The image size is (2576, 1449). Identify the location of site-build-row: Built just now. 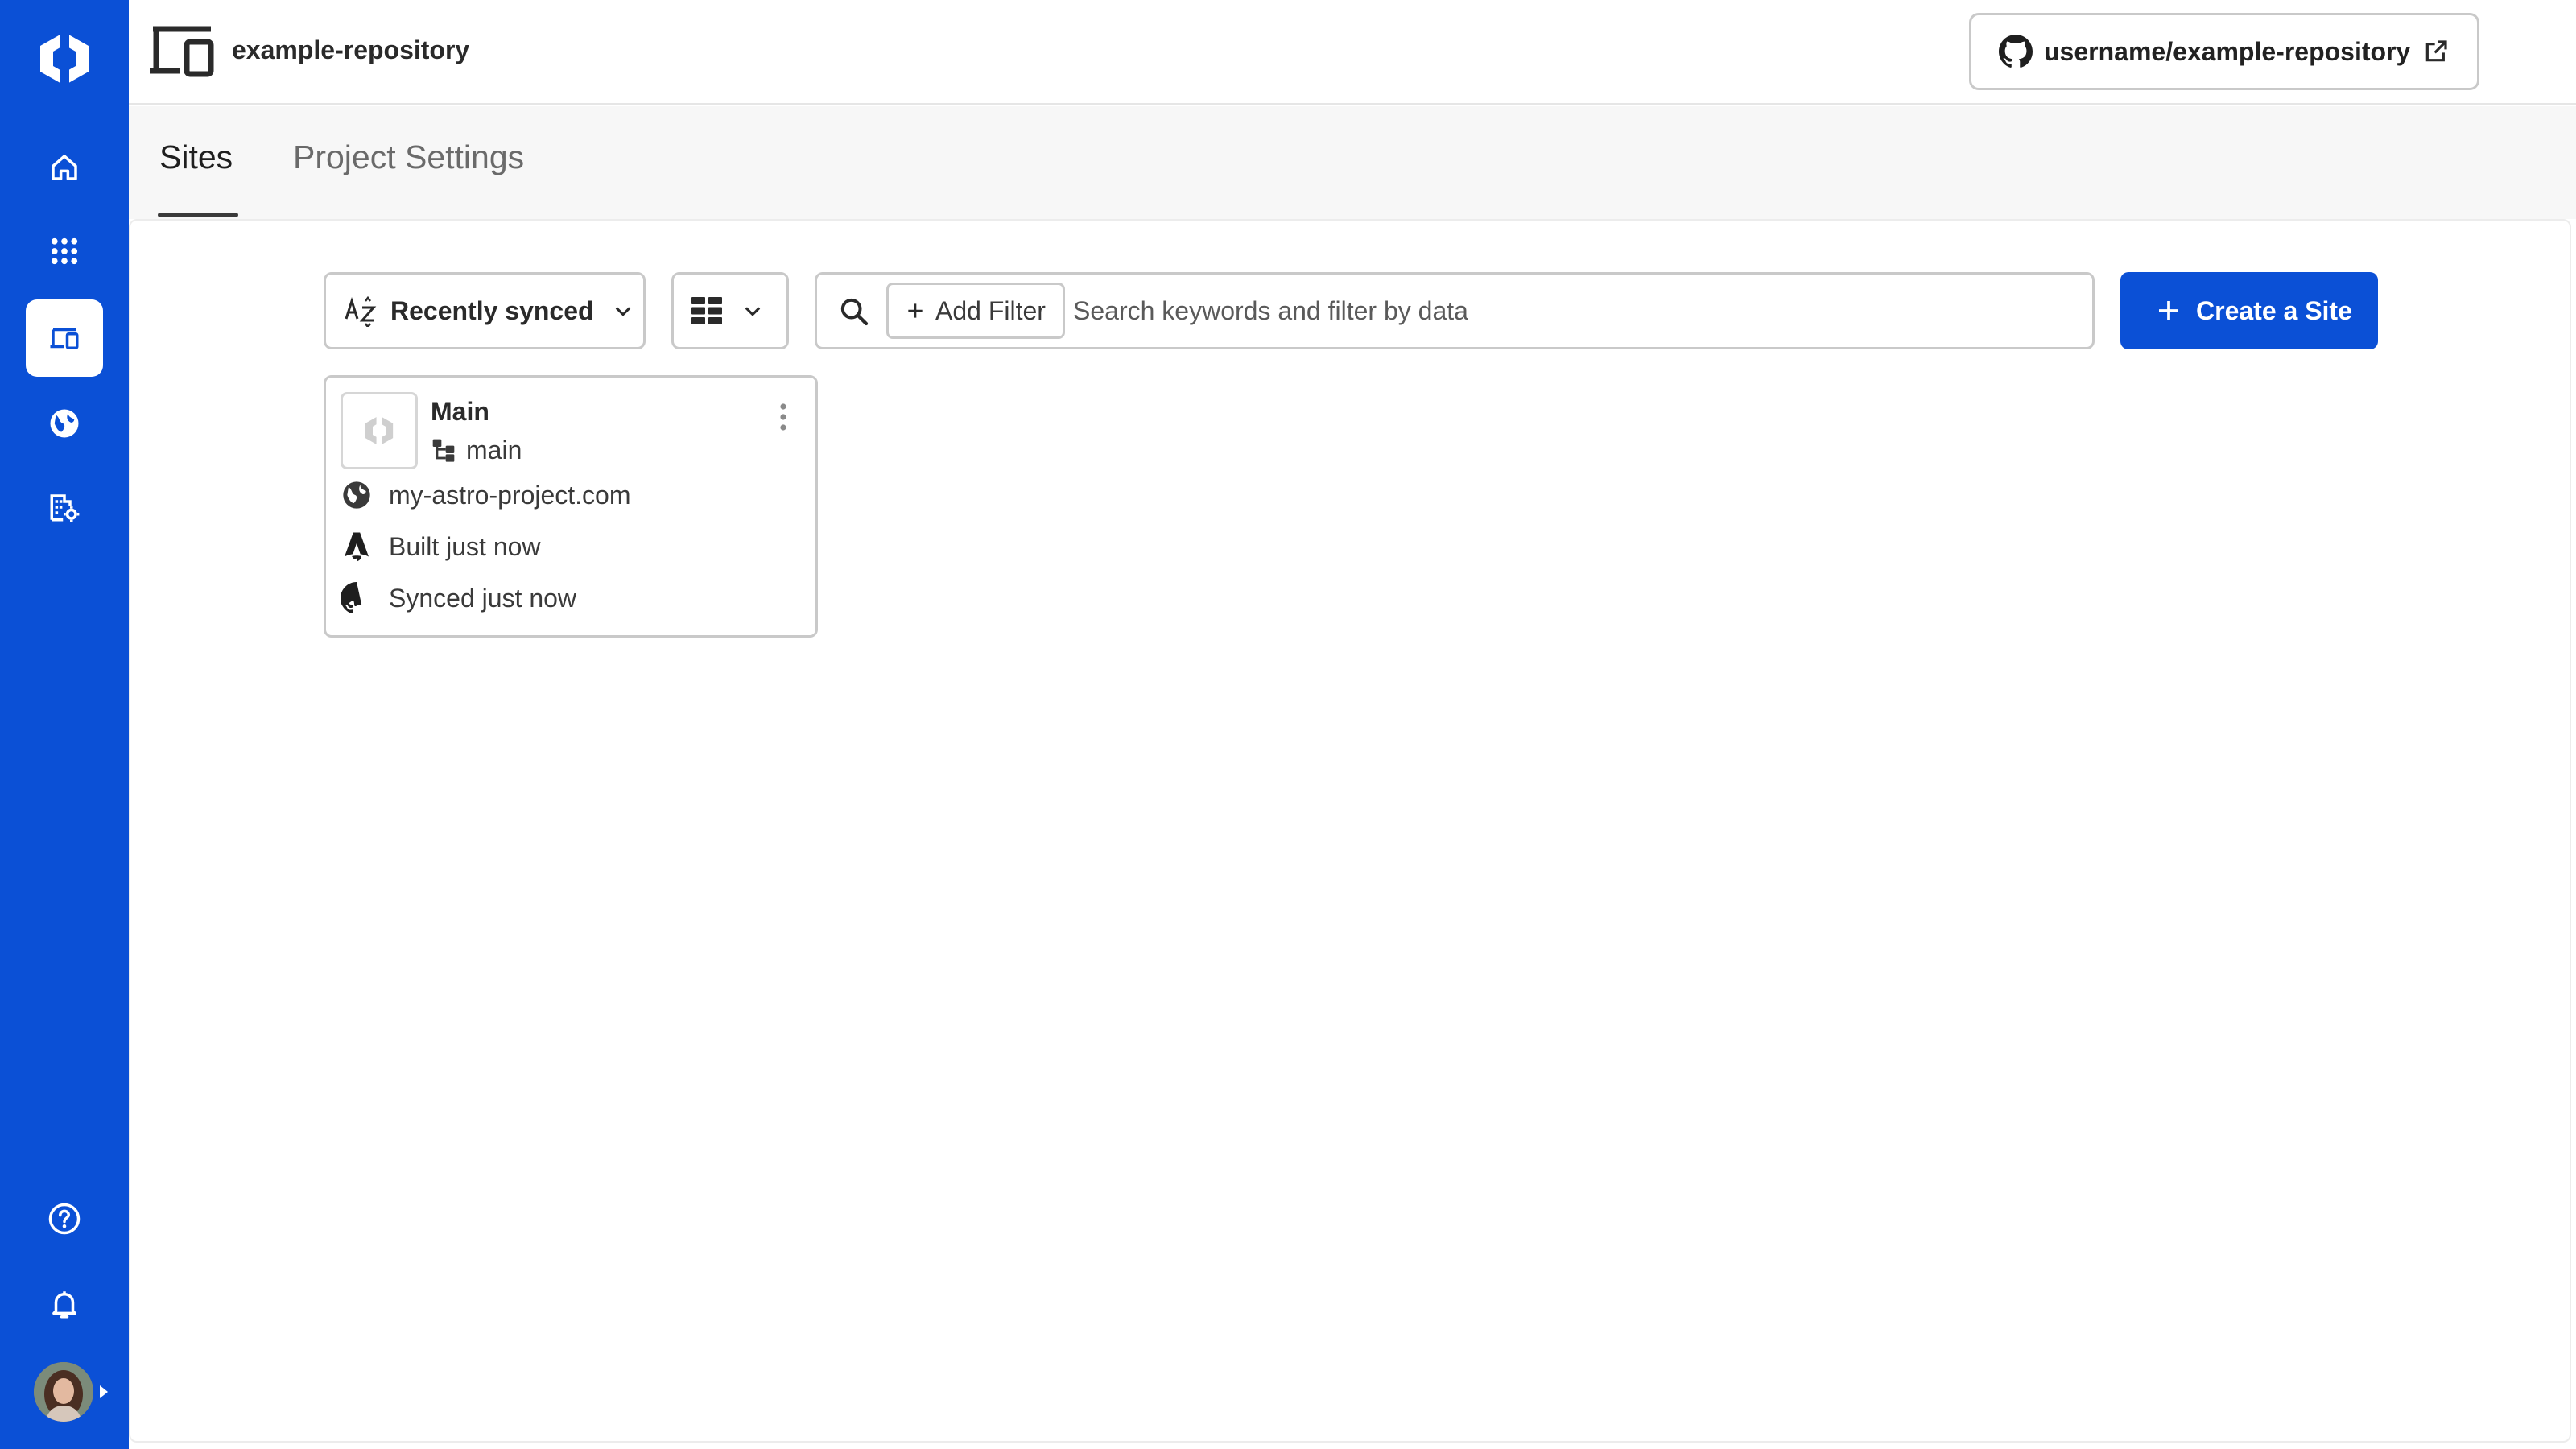
(441, 546).